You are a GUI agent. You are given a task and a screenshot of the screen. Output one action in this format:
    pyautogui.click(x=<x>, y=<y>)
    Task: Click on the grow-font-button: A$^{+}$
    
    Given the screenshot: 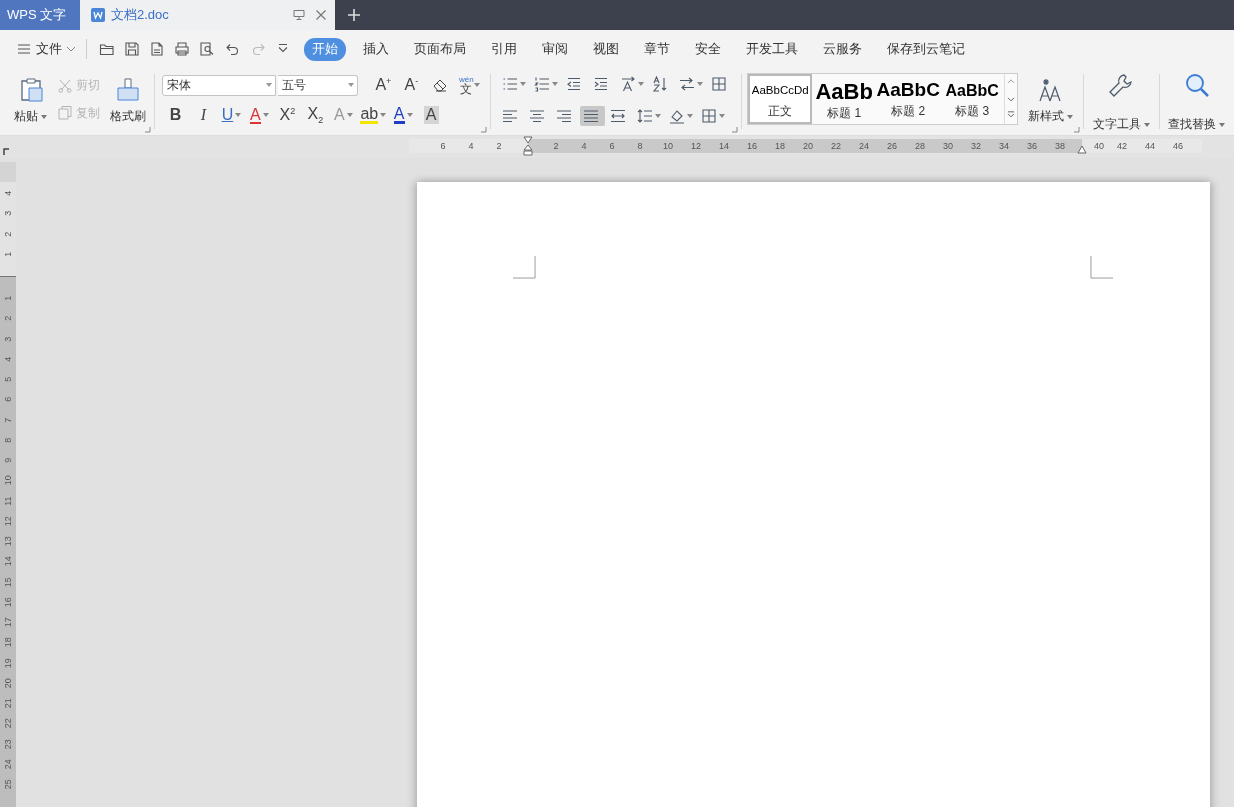 What is the action you would take?
    pyautogui.click(x=383, y=85)
    